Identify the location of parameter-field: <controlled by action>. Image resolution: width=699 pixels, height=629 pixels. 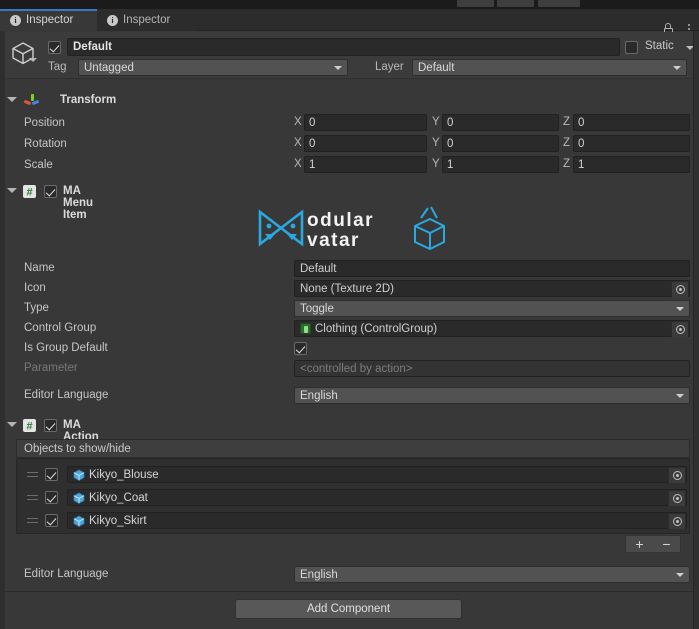
(492, 368).